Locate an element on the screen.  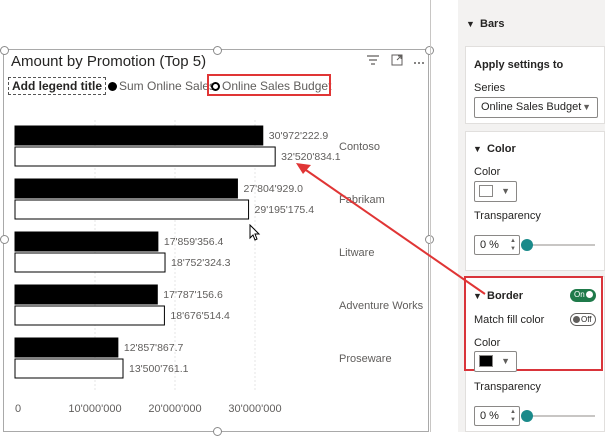
border-color-label: Color is located at coordinates (487, 343).